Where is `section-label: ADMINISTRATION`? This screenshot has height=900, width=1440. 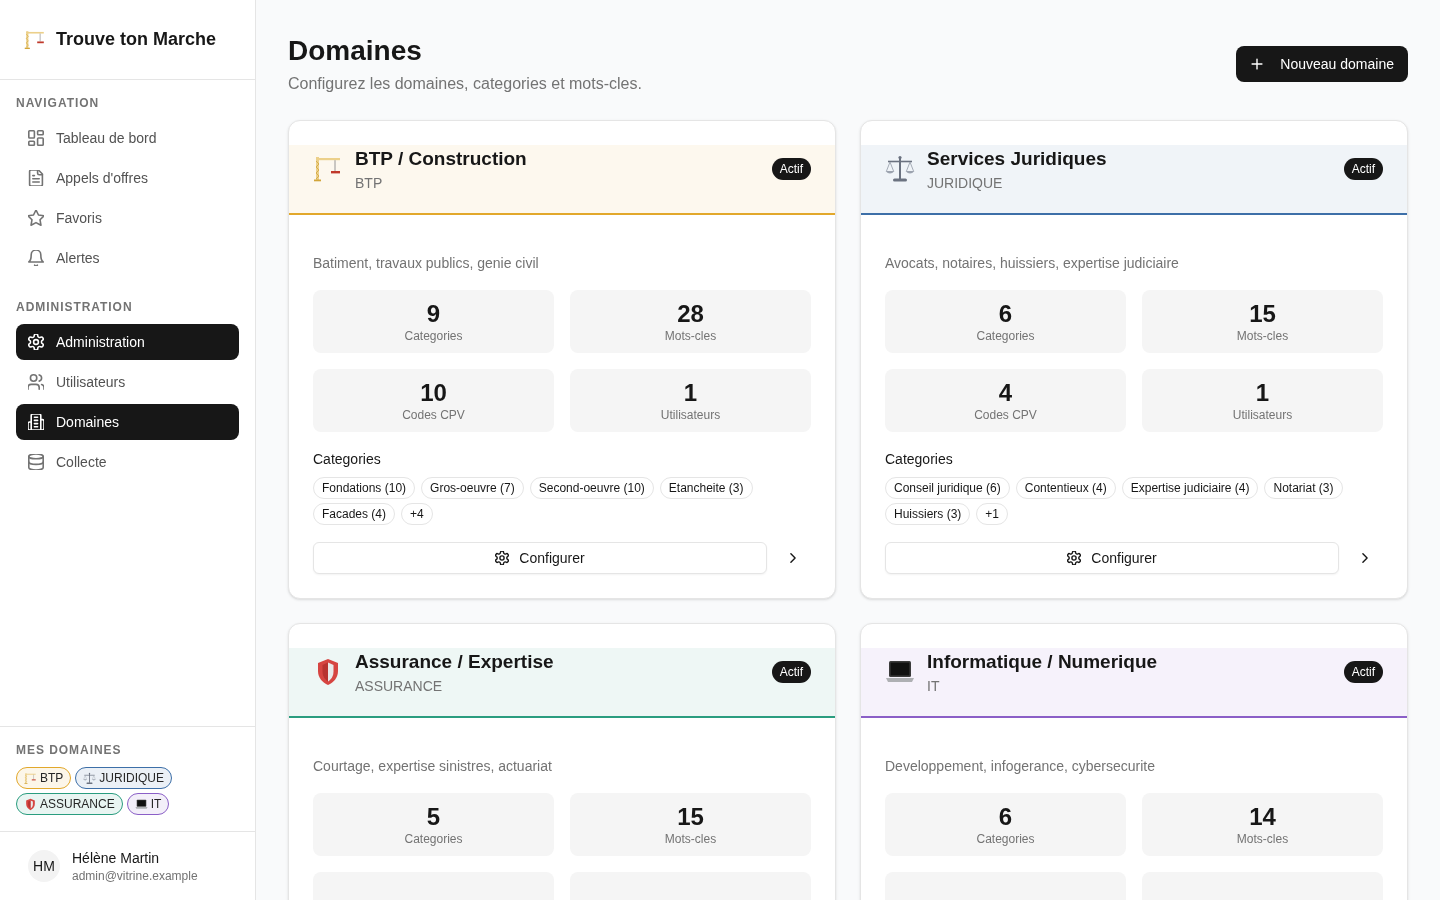 section-label: ADMINISTRATION is located at coordinates (75, 307).